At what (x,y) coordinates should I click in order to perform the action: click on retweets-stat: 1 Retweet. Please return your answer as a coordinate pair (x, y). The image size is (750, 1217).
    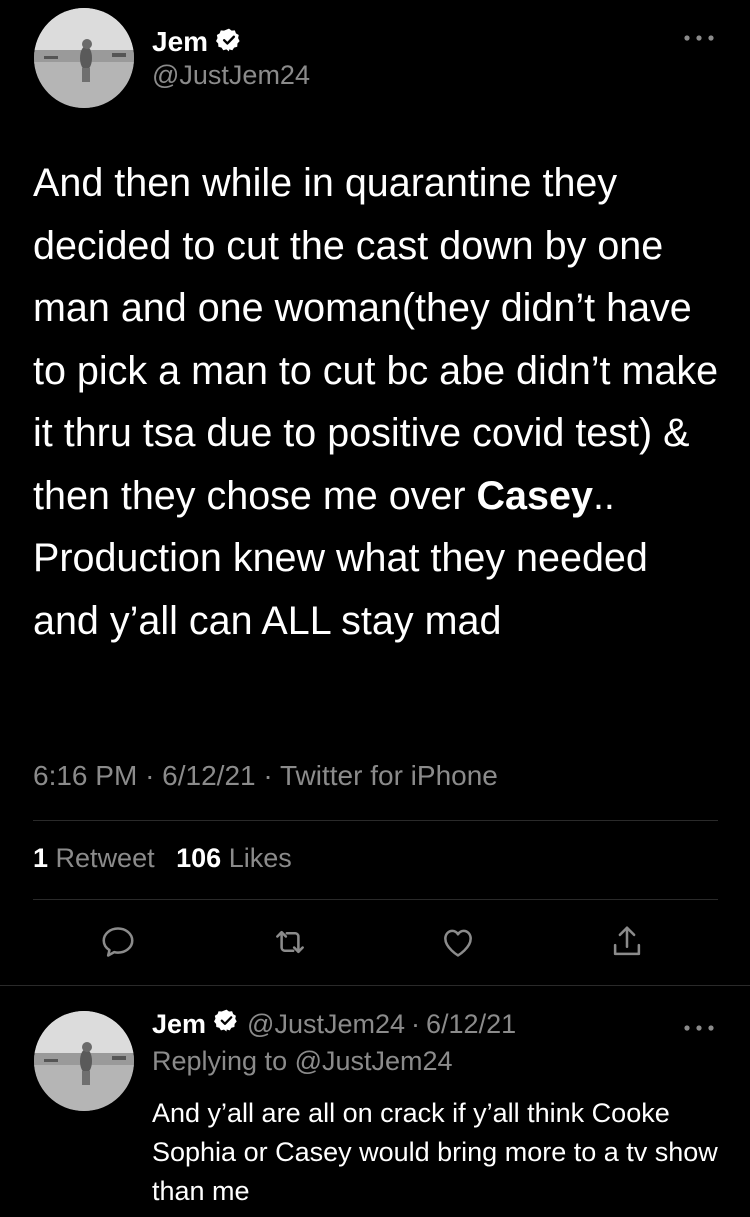
    Looking at the image, I should click on (97, 858).